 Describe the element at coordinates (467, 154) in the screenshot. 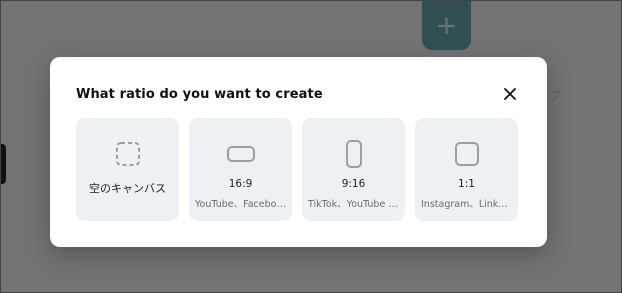

I see `square-icon` at that location.